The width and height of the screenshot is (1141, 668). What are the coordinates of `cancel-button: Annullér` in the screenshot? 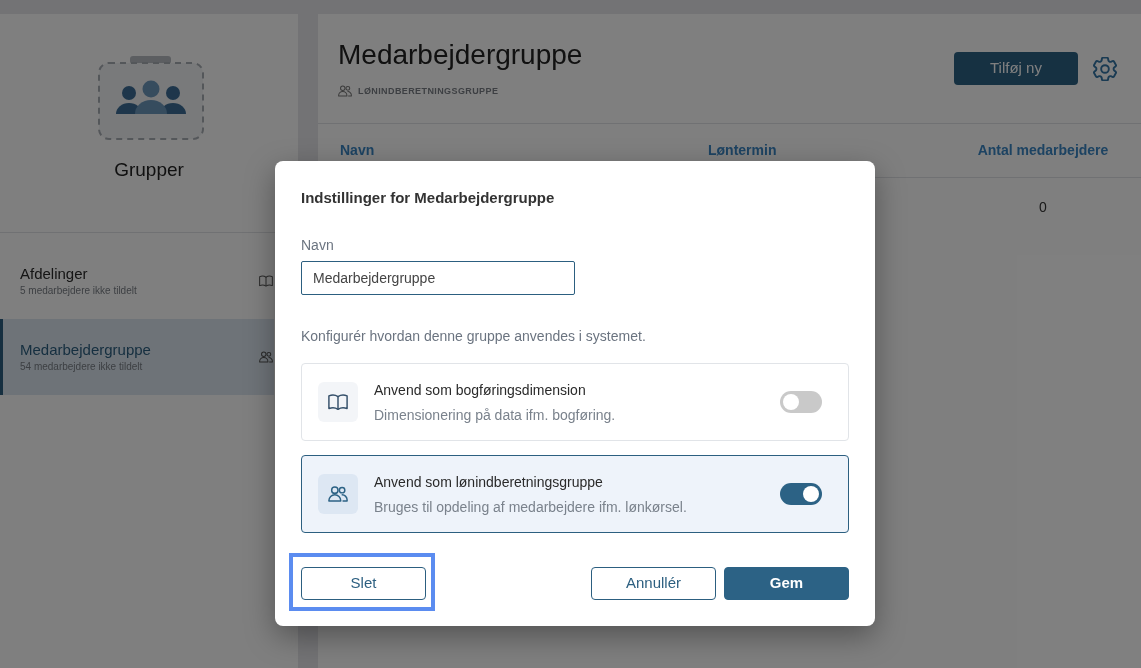 It's located at (653, 583).